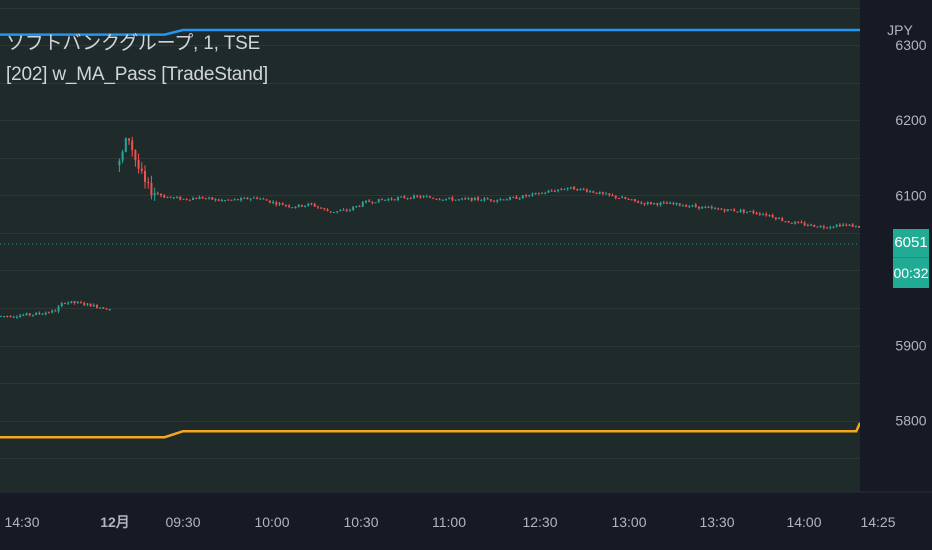  I want to click on time-tick-label: 09:30, so click(182, 522).